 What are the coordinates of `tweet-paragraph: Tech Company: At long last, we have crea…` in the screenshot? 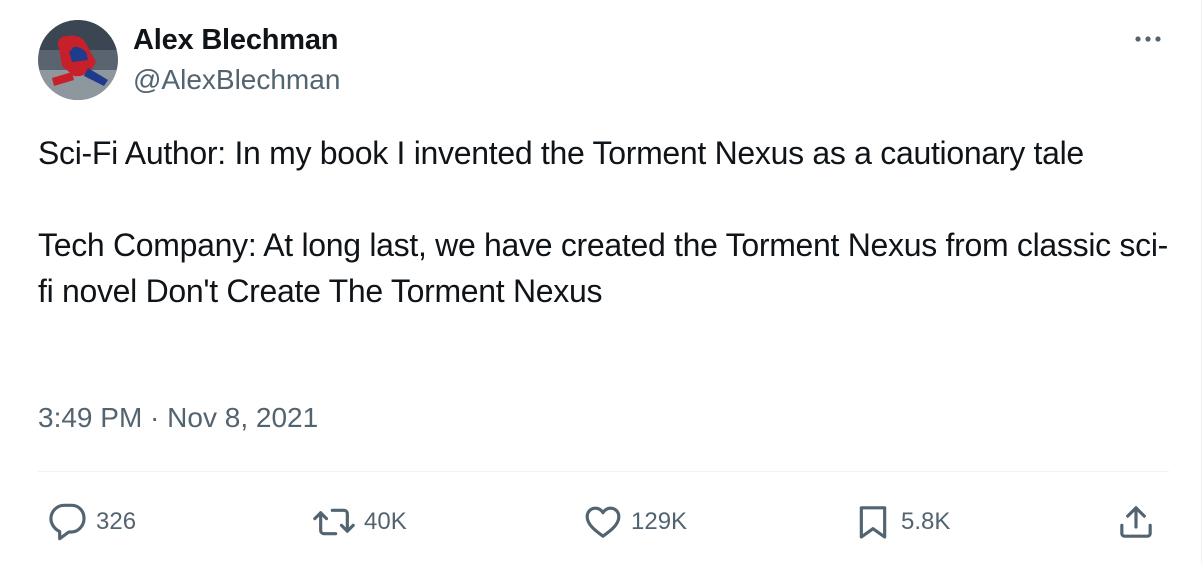 It's located at (603, 268).